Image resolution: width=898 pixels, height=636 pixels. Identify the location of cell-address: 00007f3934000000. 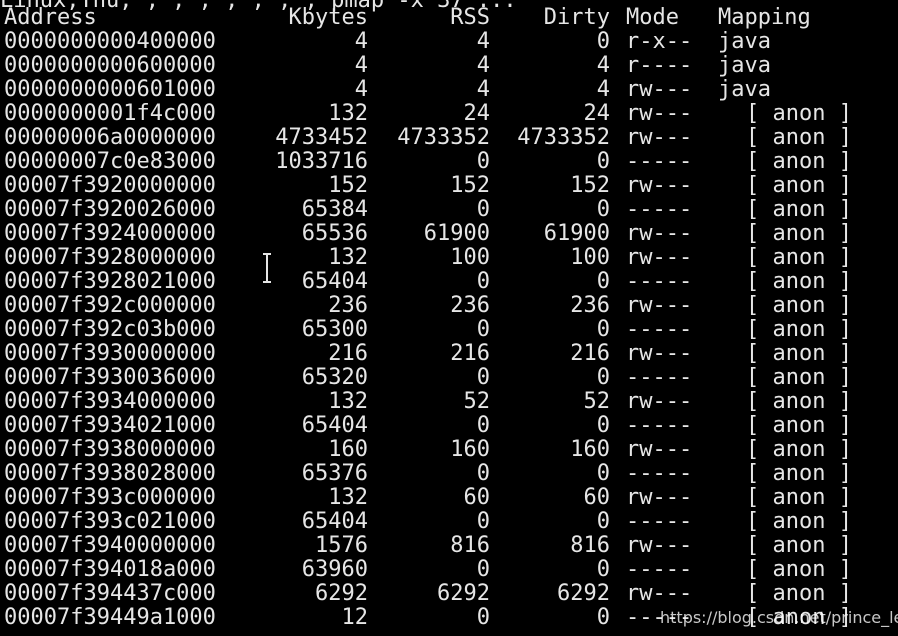
(110, 401).